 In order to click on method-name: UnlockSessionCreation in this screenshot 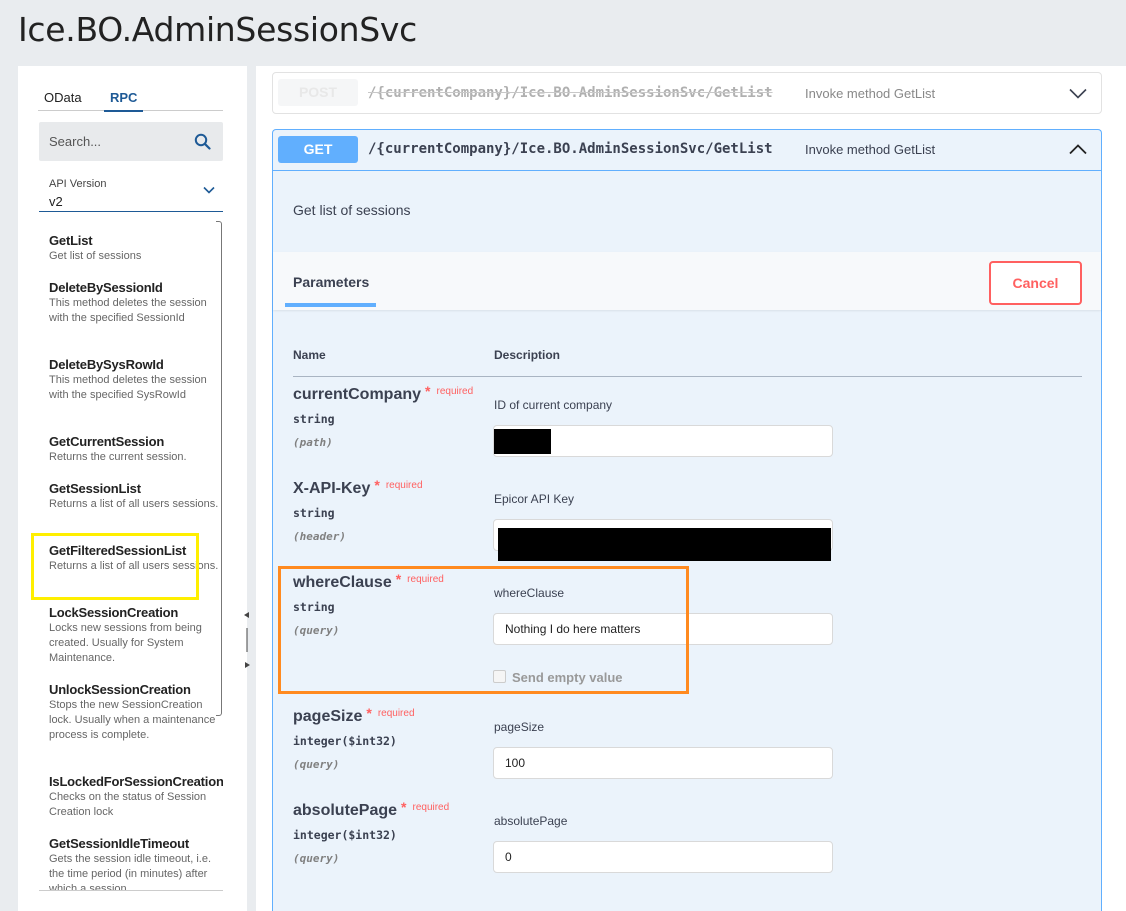, I will do `click(120, 689)`.